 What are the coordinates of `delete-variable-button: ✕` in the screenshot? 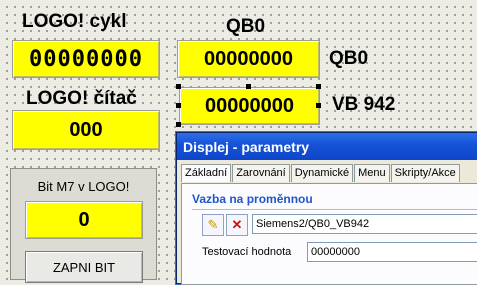 It's located at (237, 225).